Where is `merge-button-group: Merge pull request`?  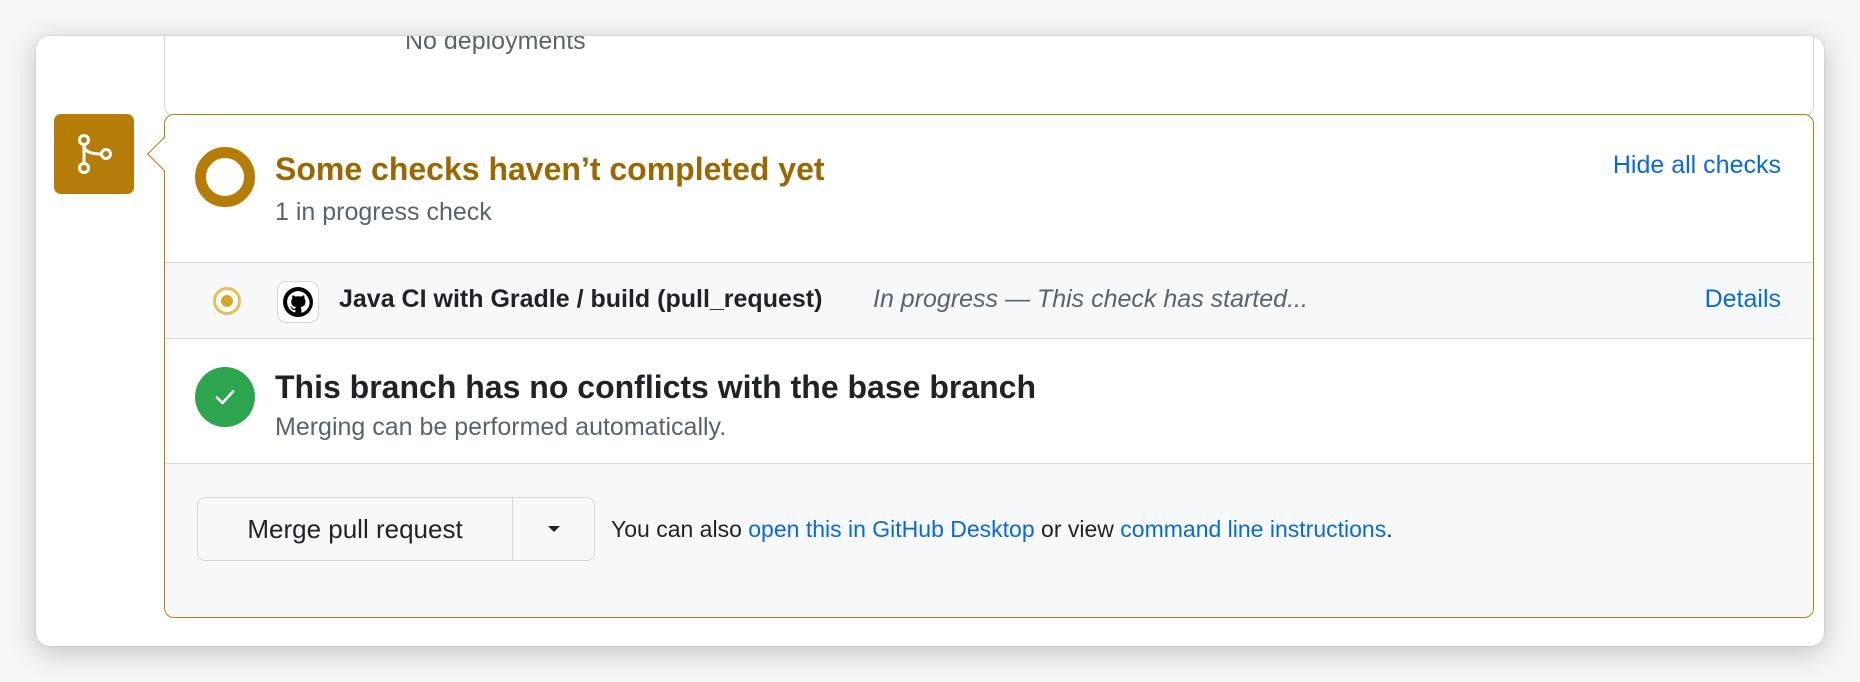
merge-button-group: Merge pull request is located at coordinates (396, 529).